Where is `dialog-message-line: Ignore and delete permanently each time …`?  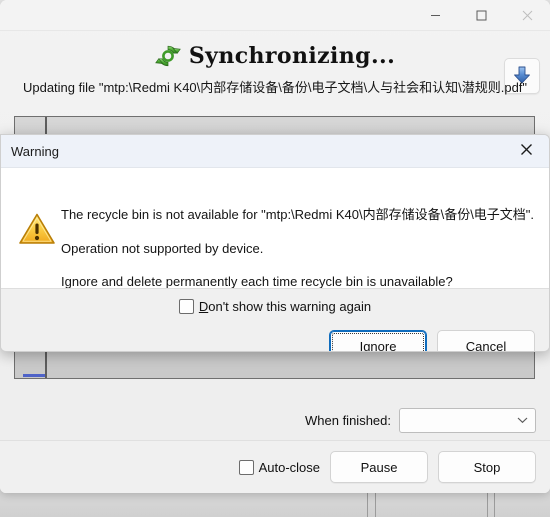
dialog-message-line: Ignore and delete permanently each time … is located at coordinates (257, 281).